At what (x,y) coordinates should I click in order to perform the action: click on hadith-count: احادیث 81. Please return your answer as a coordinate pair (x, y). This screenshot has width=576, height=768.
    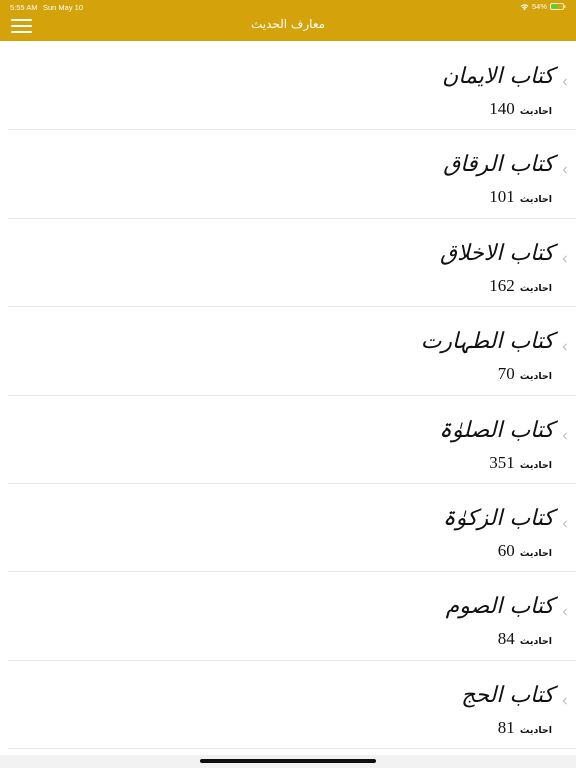
    Looking at the image, I should click on (526, 728).